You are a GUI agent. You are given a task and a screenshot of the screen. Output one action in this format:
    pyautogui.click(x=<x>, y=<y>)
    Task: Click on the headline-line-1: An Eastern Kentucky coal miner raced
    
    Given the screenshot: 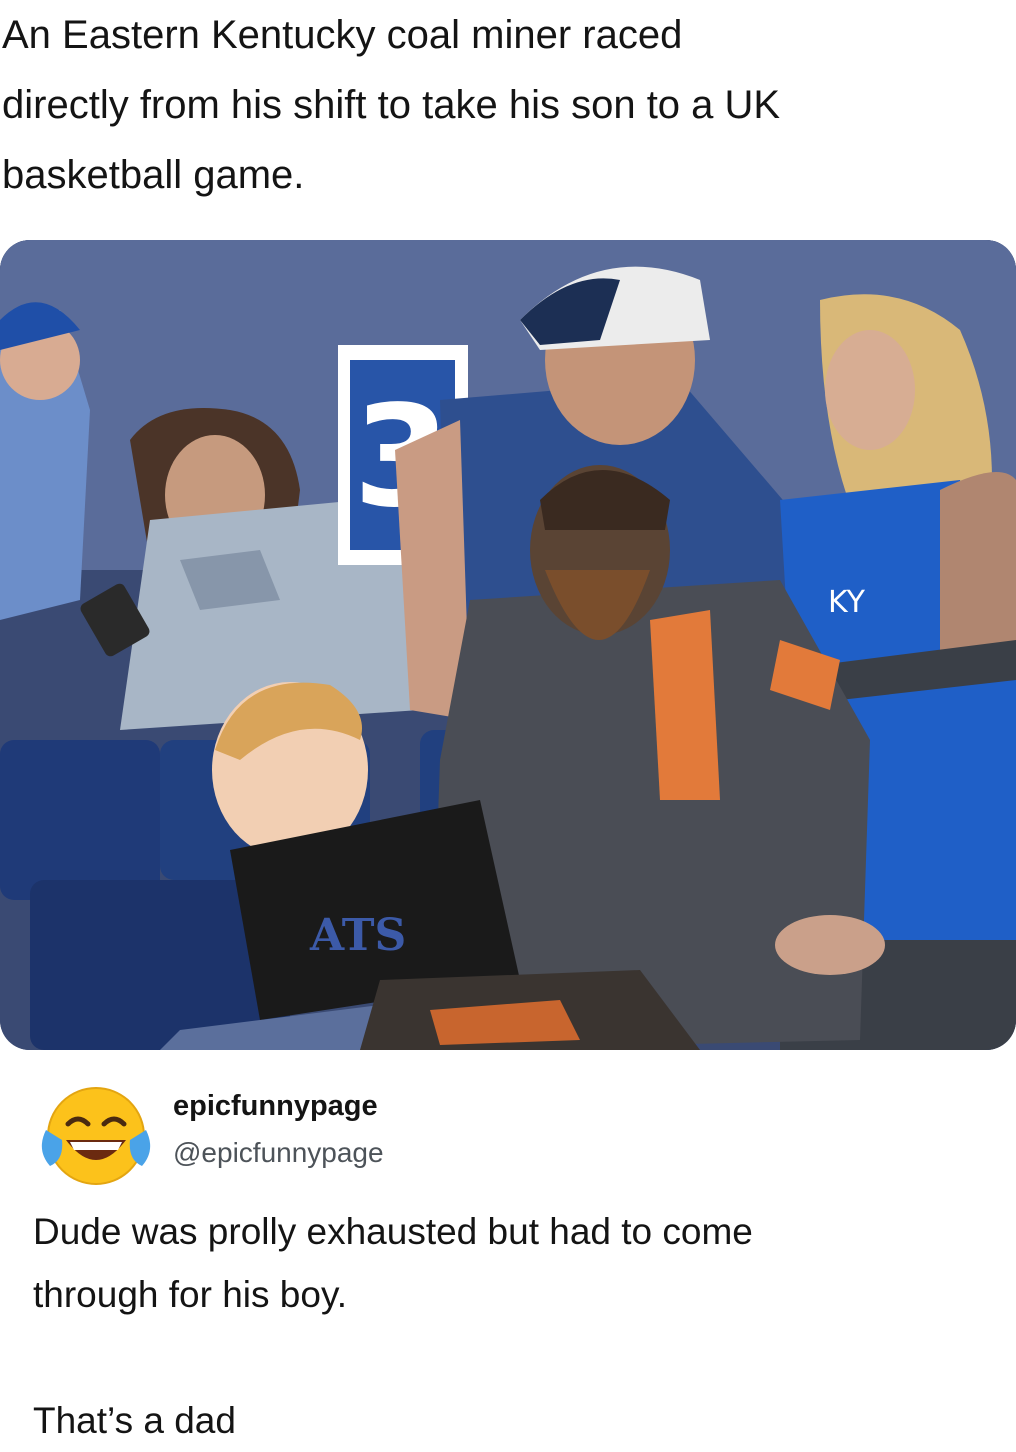 What is the action you would take?
    pyautogui.click(x=342, y=35)
    